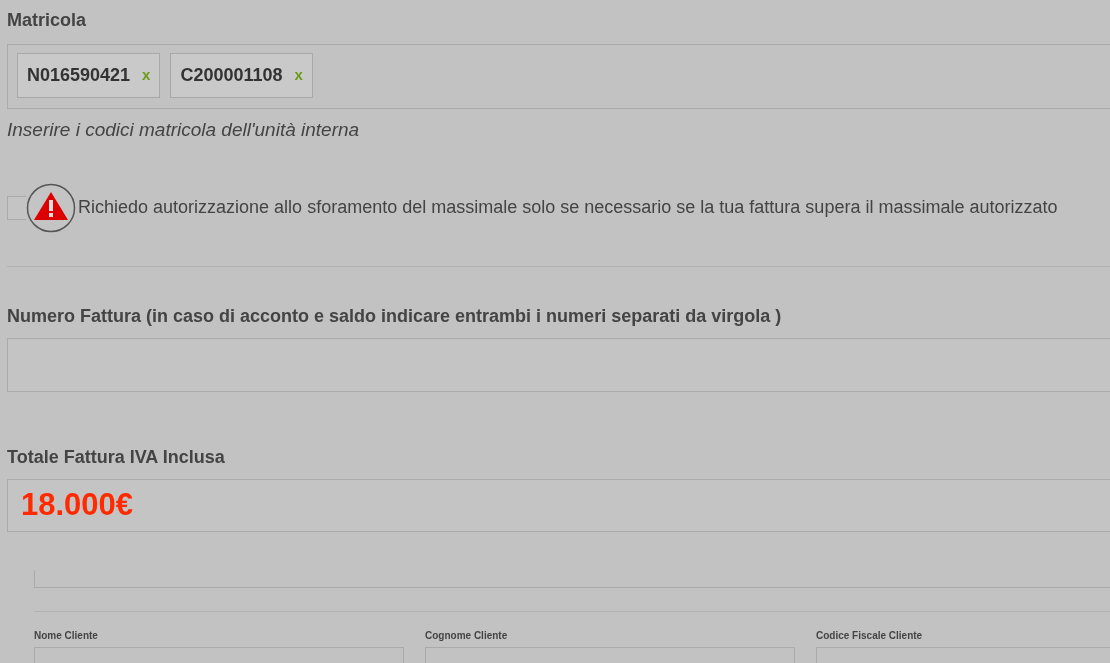 The height and width of the screenshot is (663, 1110). Describe the element at coordinates (231, 75) in the screenshot. I see `tag-text: C200001108` at that location.